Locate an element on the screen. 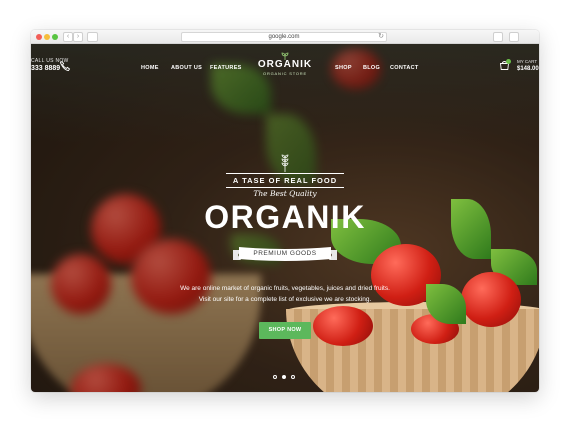 Image resolution: width=570 pixels, height=422 pixels. forward-button: › is located at coordinates (78, 37).